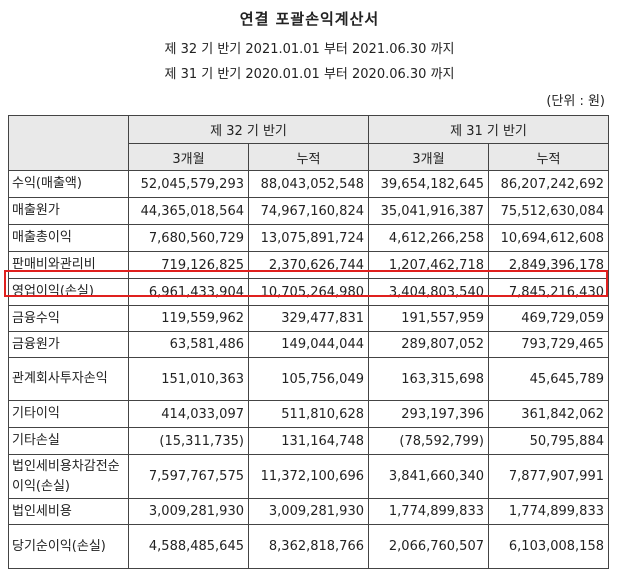 This screenshot has width=619, height=579. Describe the element at coordinates (309, 74) in the screenshot. I see `period-prior: 제 31 기 반기 2020.01.01 부터 2020.06.30 까지` at that location.